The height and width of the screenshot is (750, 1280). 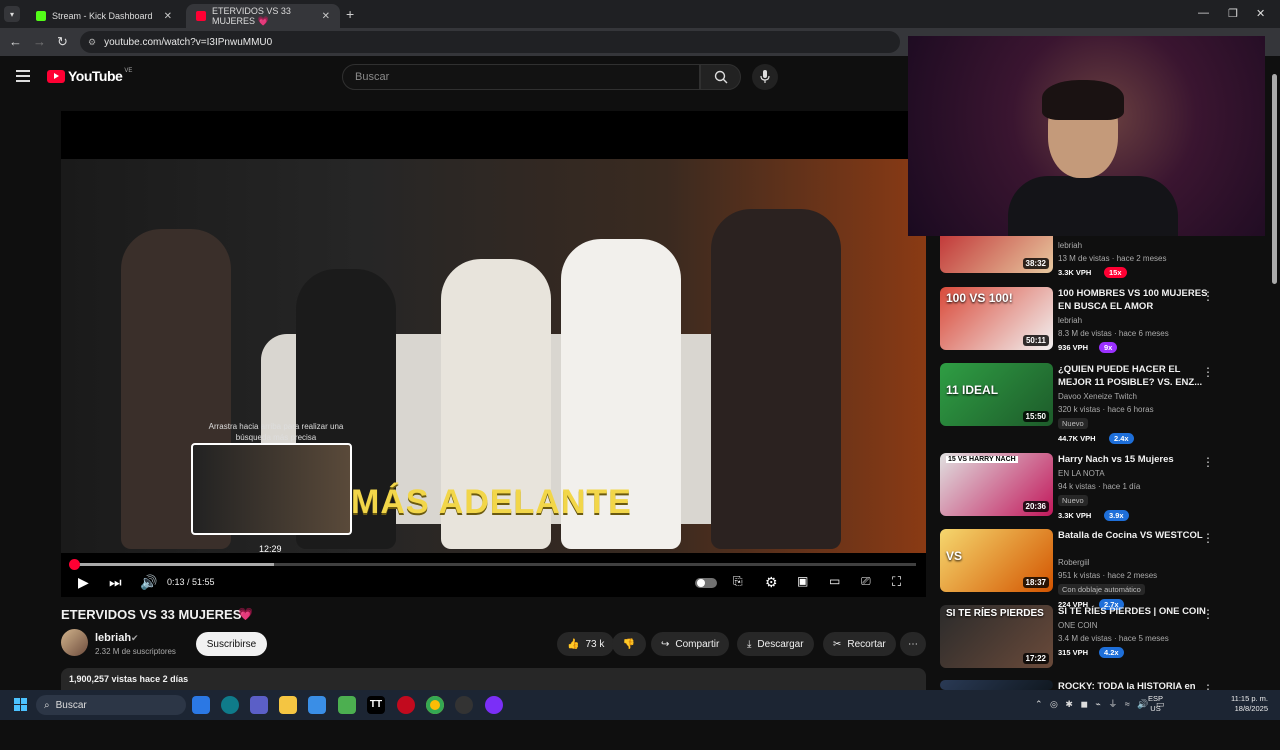 I want to click on webcam-overlay, so click(x=1086, y=136).